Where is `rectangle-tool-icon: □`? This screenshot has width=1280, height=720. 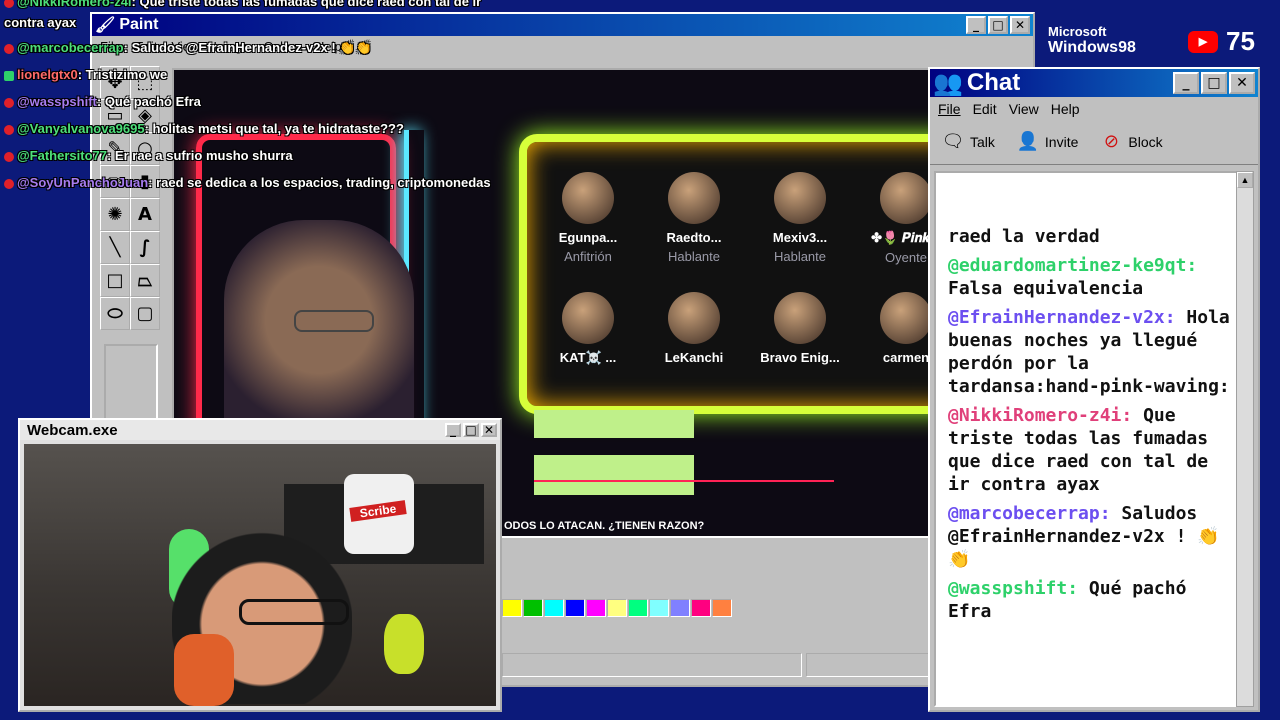 rectangle-tool-icon: □ is located at coordinates (115, 280).